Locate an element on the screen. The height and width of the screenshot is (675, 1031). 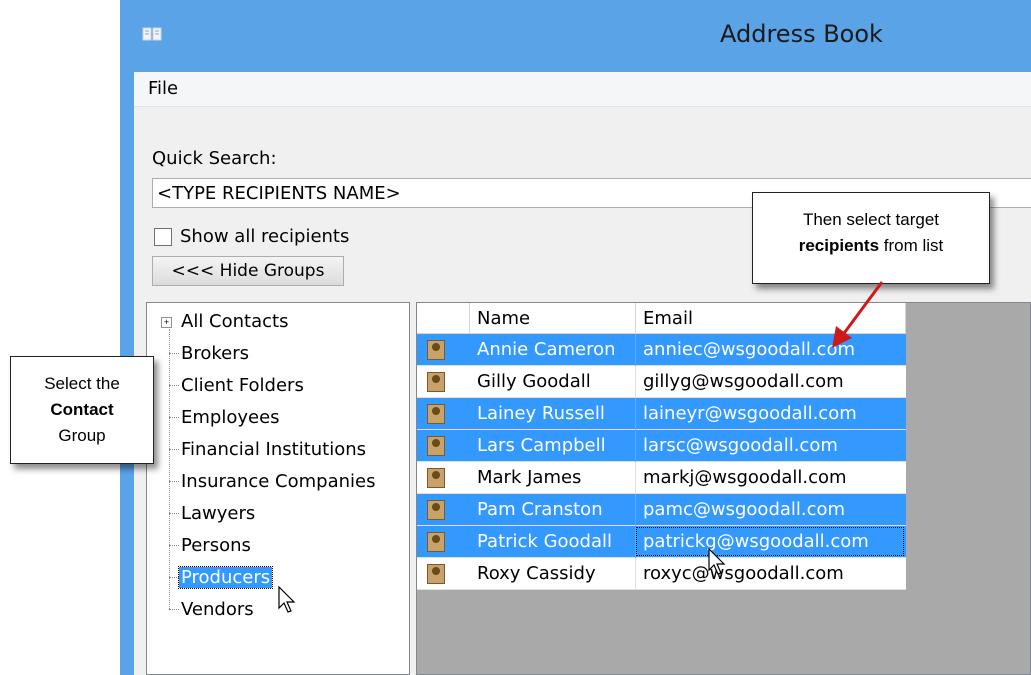
callout-select-recipients: Then select target recipients from list is located at coordinates (871, 238).